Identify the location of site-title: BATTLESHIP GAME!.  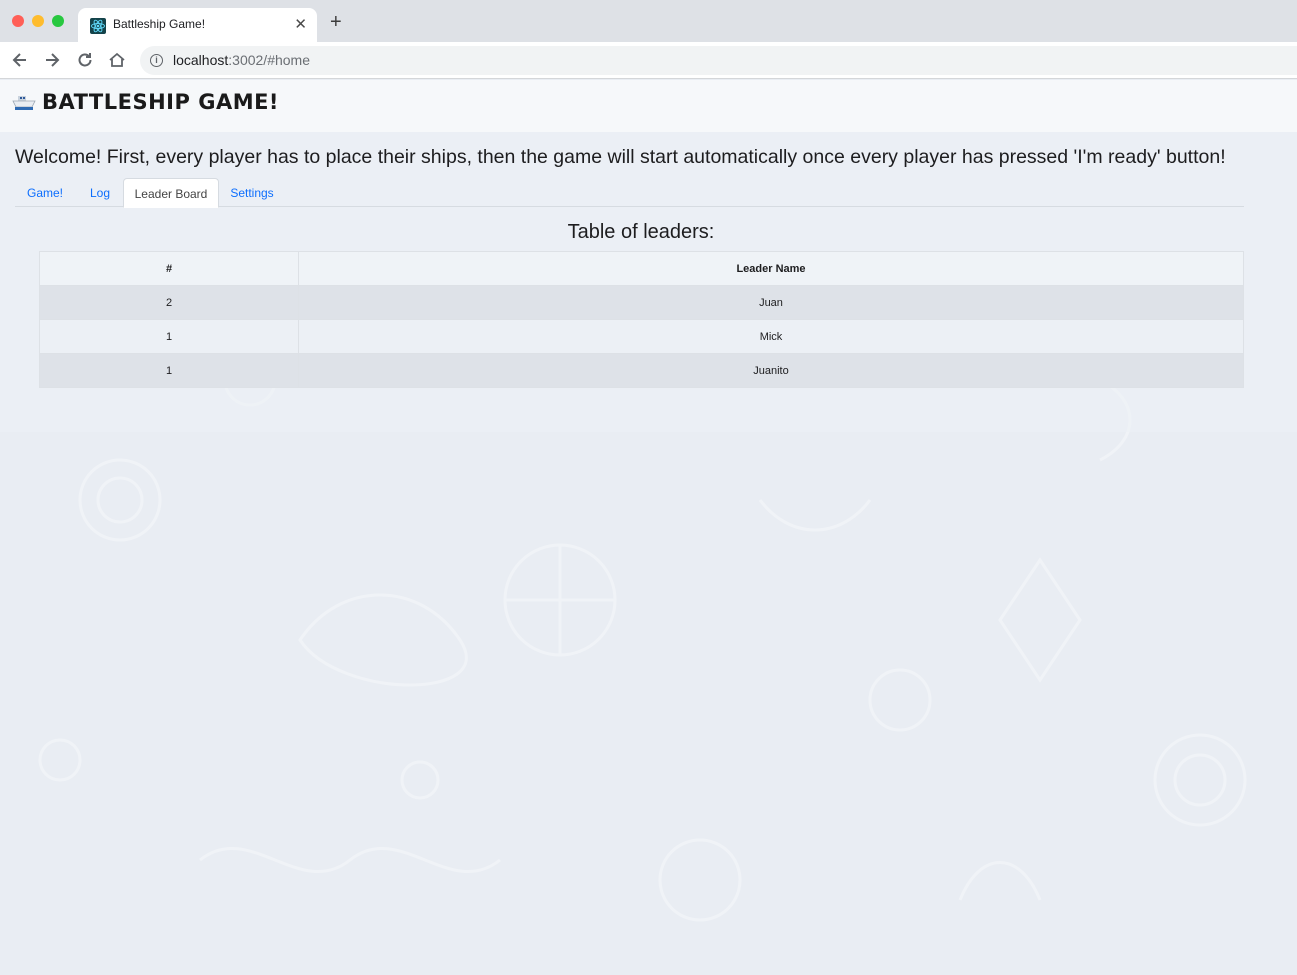
(161, 102).